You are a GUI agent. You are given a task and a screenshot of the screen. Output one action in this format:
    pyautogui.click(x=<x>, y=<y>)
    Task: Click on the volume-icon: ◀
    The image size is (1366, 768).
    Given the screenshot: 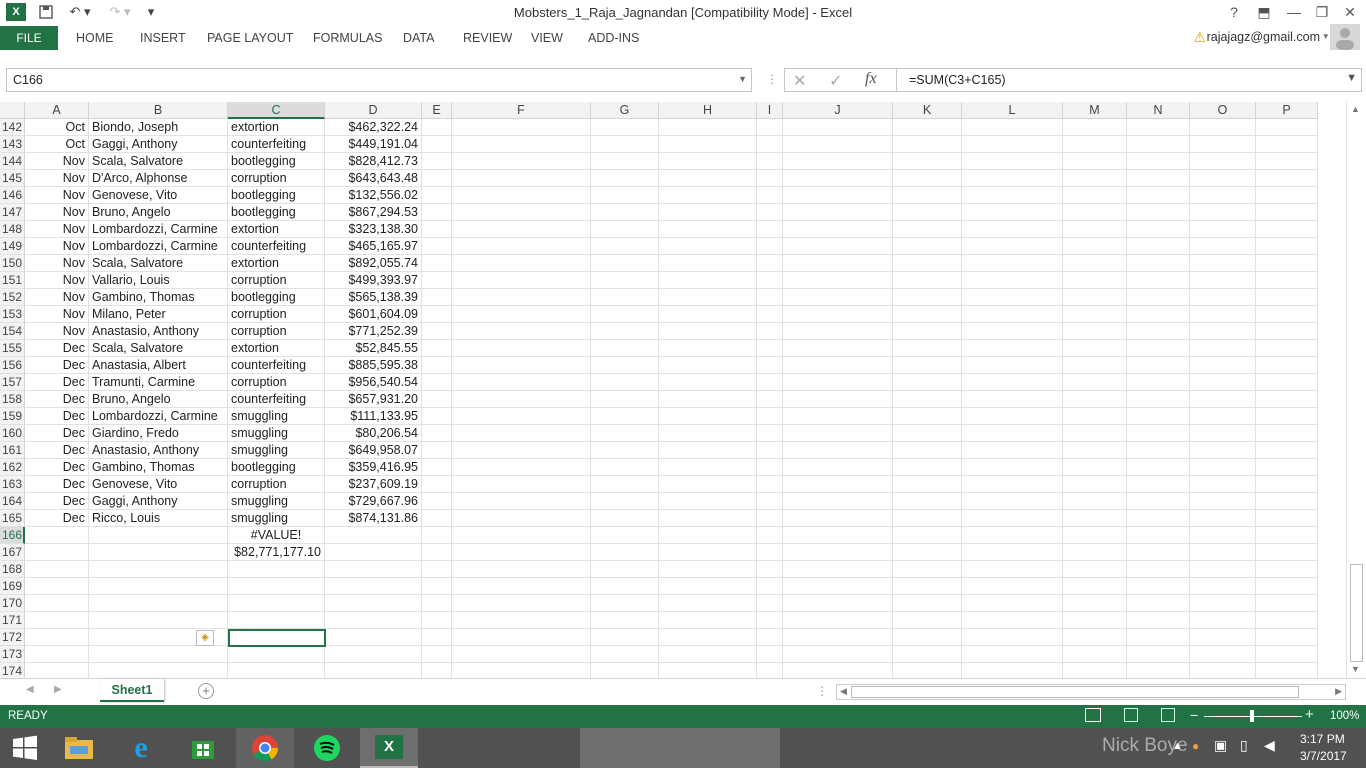 What is the action you would take?
    pyautogui.click(x=1269, y=745)
    